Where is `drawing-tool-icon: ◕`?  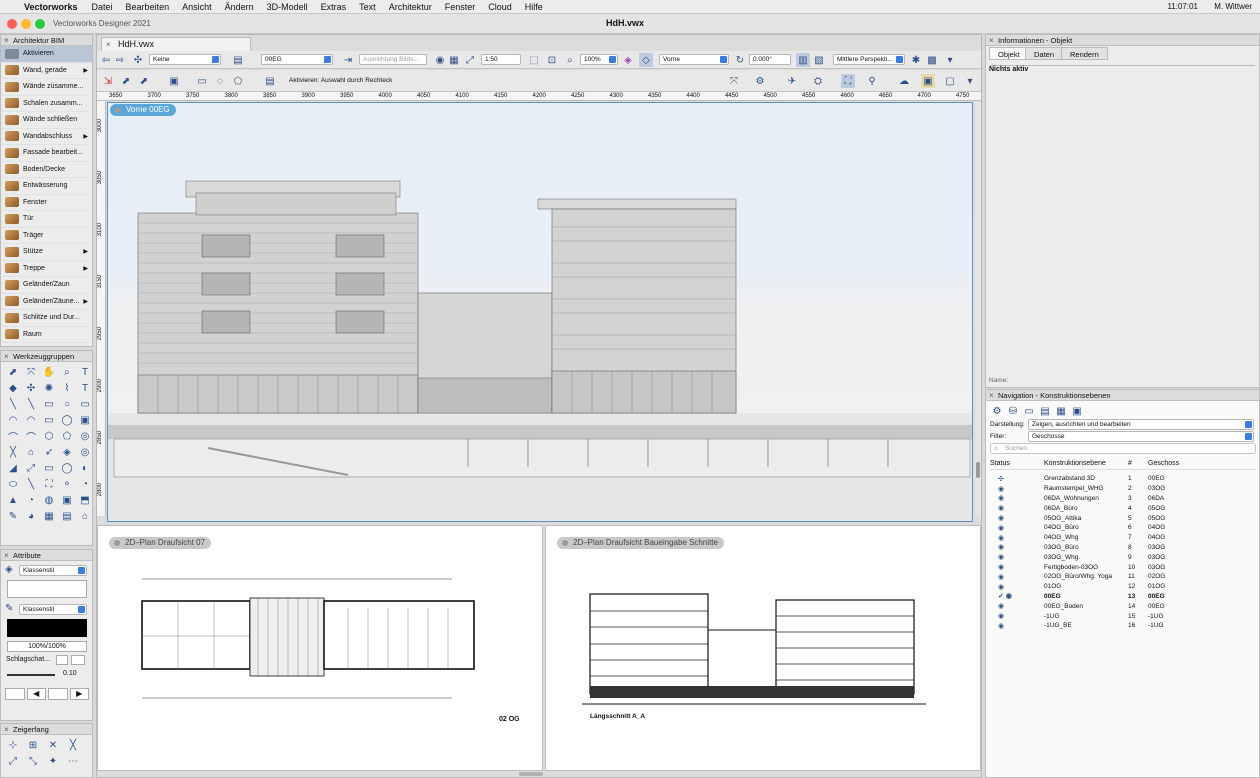 drawing-tool-icon: ◕ is located at coordinates (31, 516).